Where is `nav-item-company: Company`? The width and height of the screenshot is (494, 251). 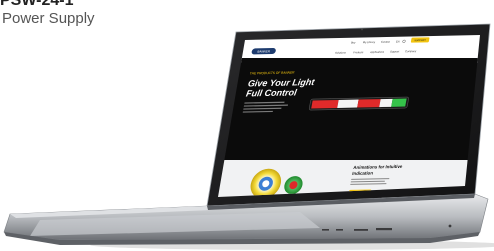
nav-item-company: Company is located at coordinates (411, 51).